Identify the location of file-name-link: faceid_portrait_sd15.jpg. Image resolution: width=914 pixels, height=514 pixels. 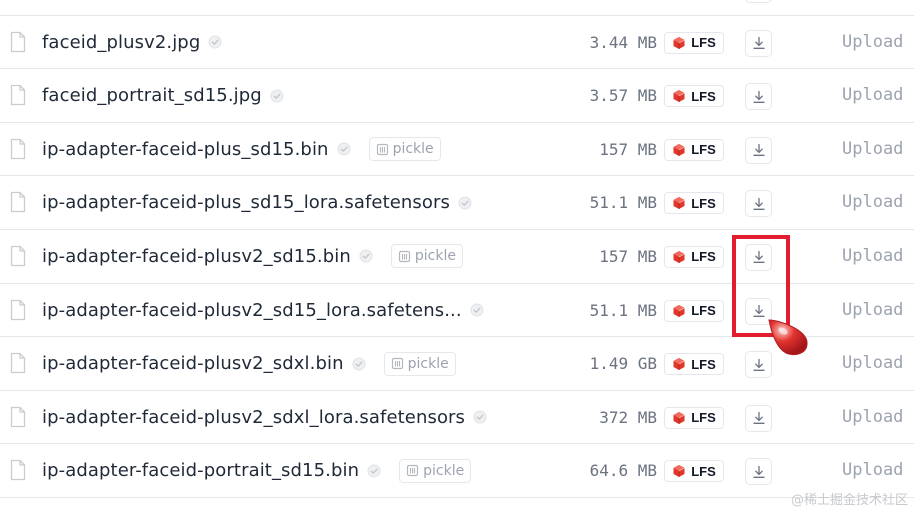
(152, 95).